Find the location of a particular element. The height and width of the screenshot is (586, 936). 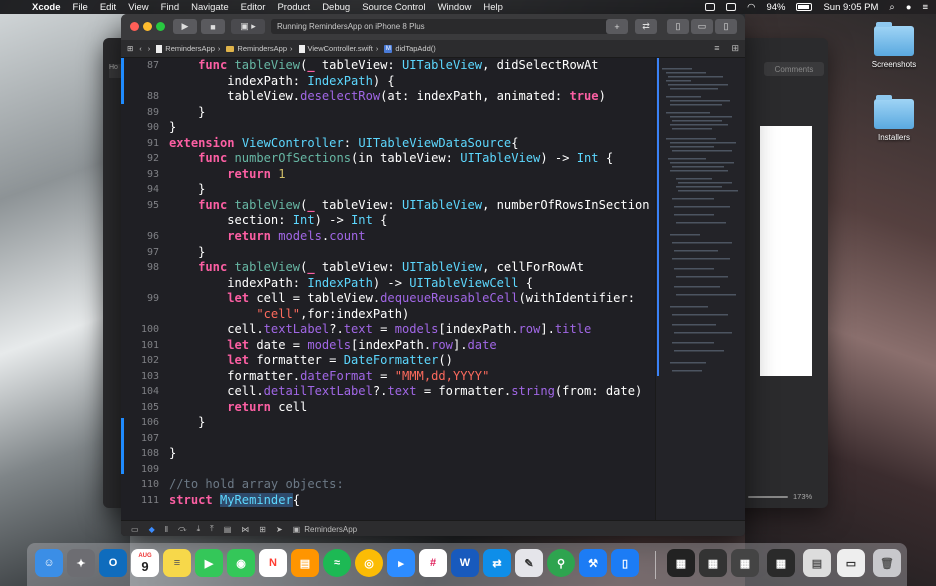

menu-debug: Debug is located at coordinates (336, 7).